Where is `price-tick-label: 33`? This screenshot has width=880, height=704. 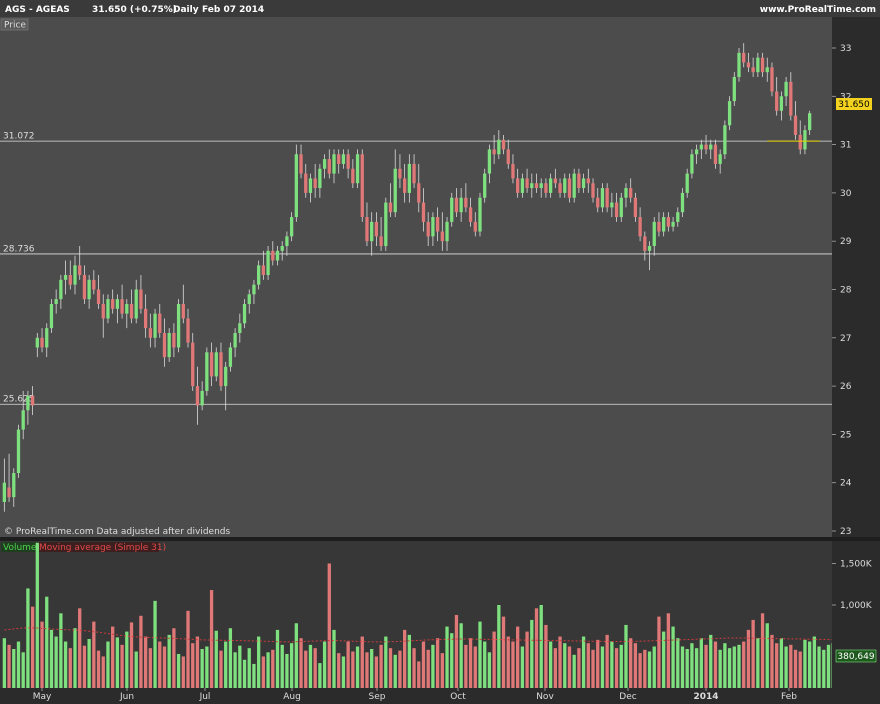 price-tick-label: 33 is located at coordinates (845, 49).